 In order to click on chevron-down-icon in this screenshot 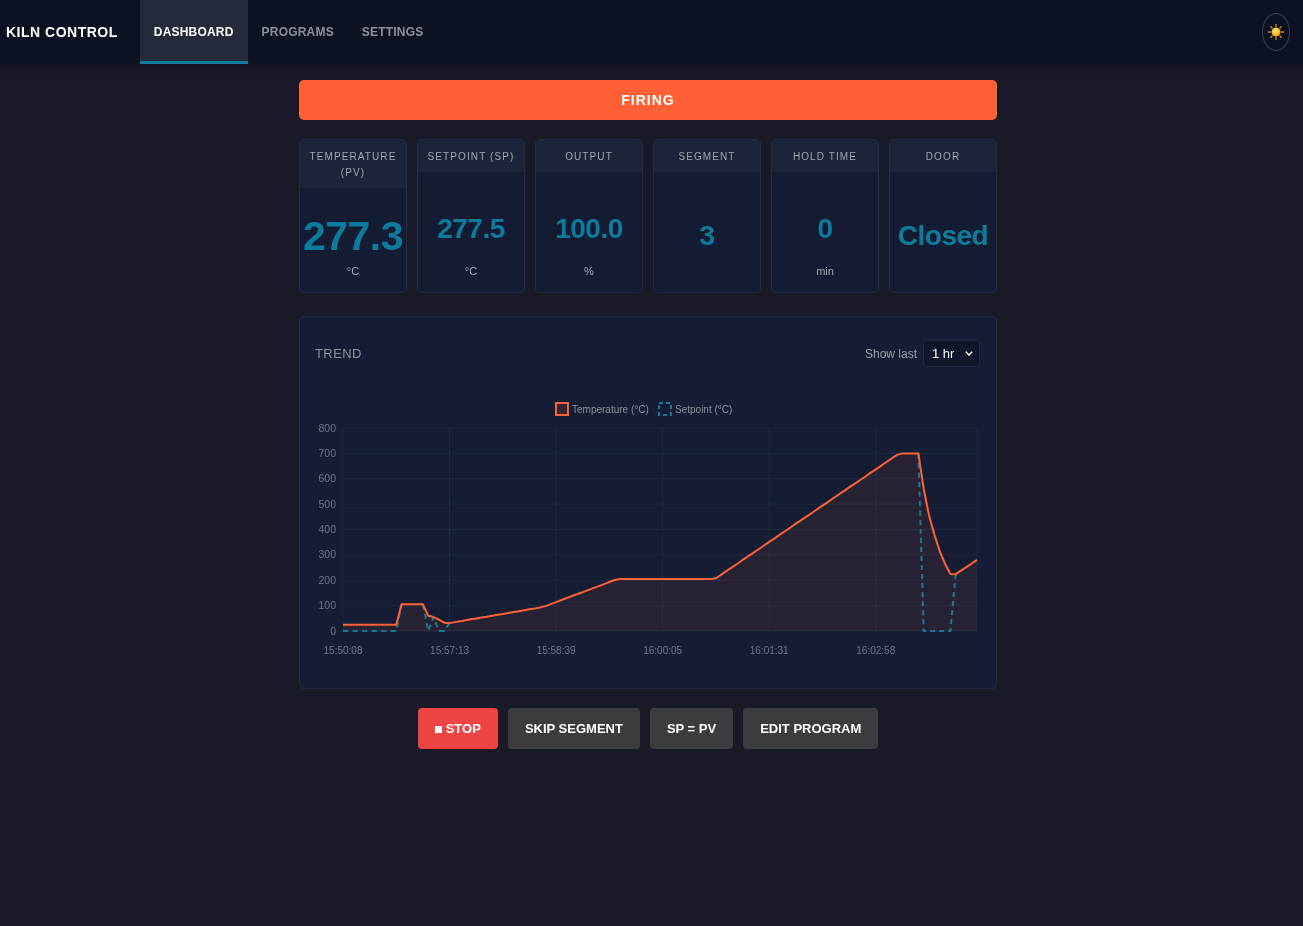, I will do `click(969, 353)`.